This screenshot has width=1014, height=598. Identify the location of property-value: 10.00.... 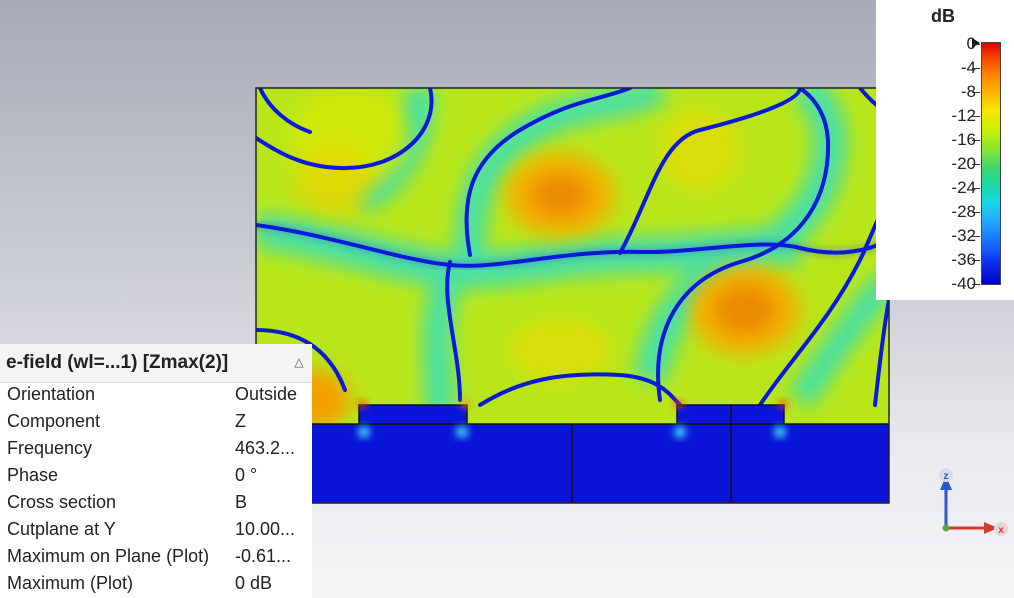
(273, 529).